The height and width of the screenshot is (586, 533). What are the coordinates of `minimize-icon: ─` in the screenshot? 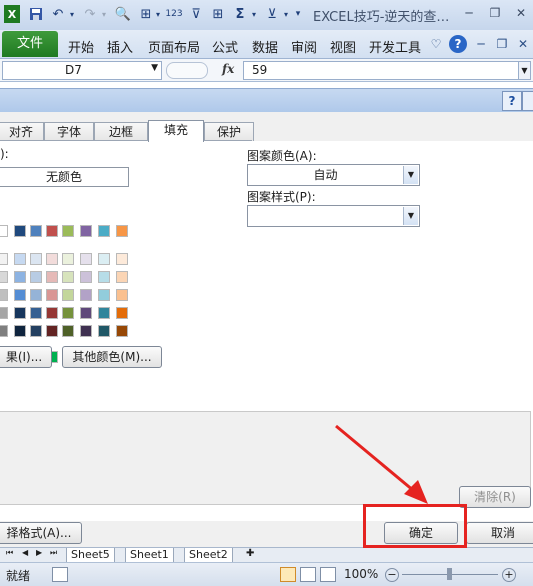 It's located at (469, 13).